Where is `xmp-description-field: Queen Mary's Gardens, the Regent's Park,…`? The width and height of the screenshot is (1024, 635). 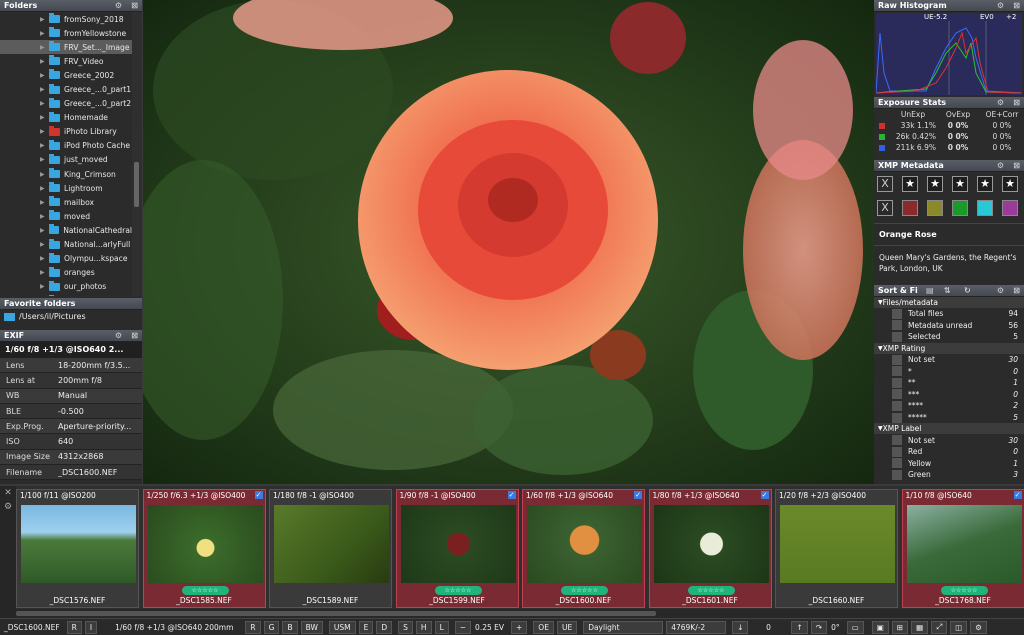 xmp-description-field: Queen Mary's Gardens, the Regent's Park,… is located at coordinates (949, 263).